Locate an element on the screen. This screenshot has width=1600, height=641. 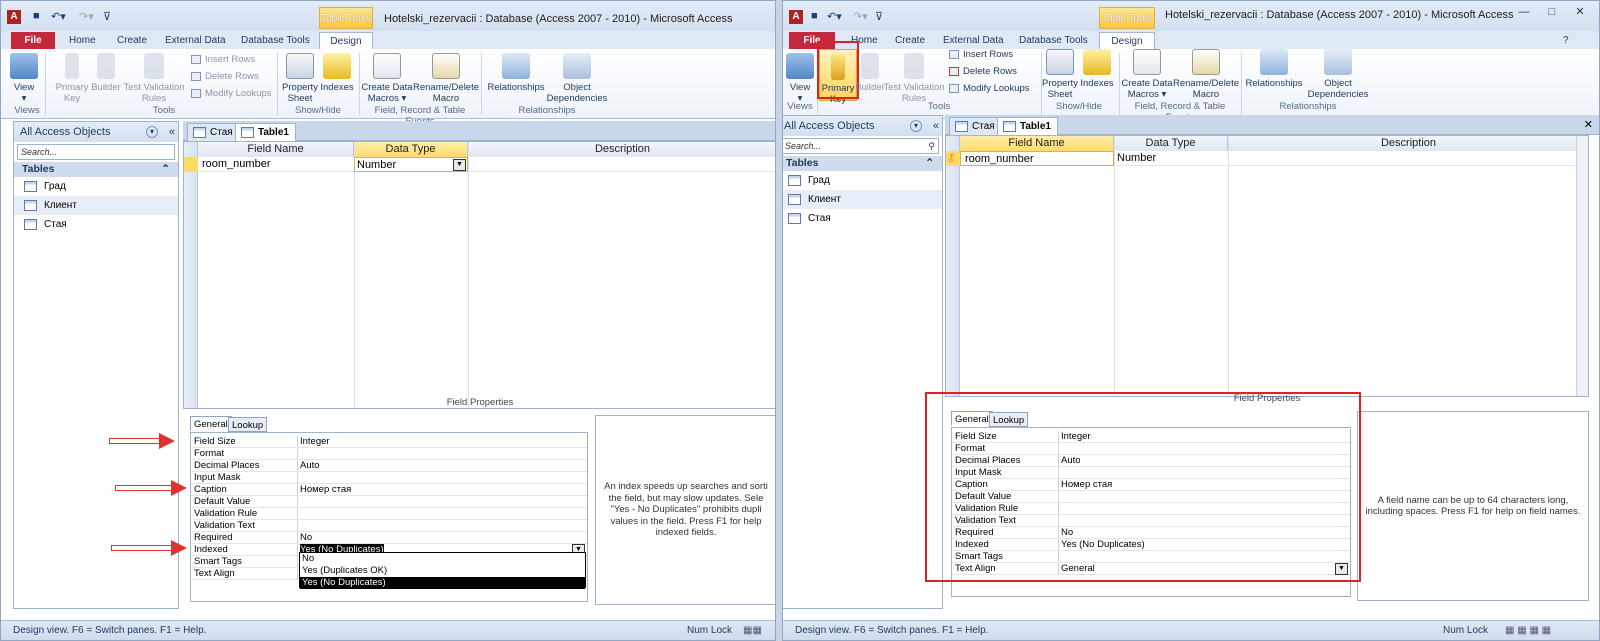
property-row: Format is located at coordinates (389, 454).